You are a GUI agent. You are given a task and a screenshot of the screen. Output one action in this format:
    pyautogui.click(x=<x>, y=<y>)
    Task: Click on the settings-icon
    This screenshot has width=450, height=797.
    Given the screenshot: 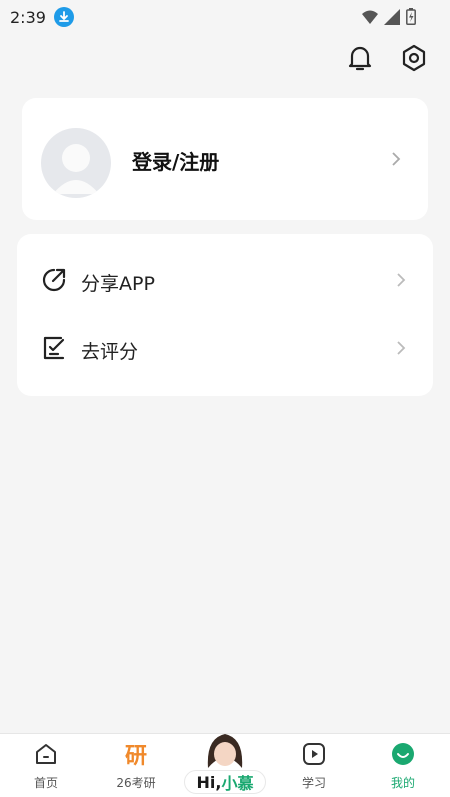 What is the action you would take?
    pyautogui.click(x=414, y=58)
    